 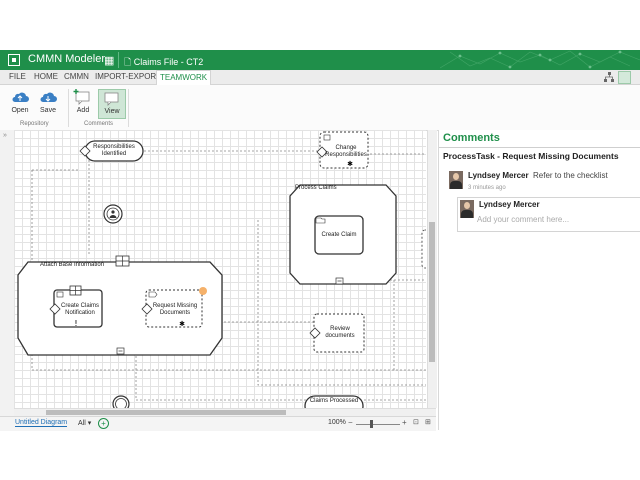 What do you see at coordinates (5, 135) in the screenshot?
I see `expand-icon: »` at bounding box center [5, 135].